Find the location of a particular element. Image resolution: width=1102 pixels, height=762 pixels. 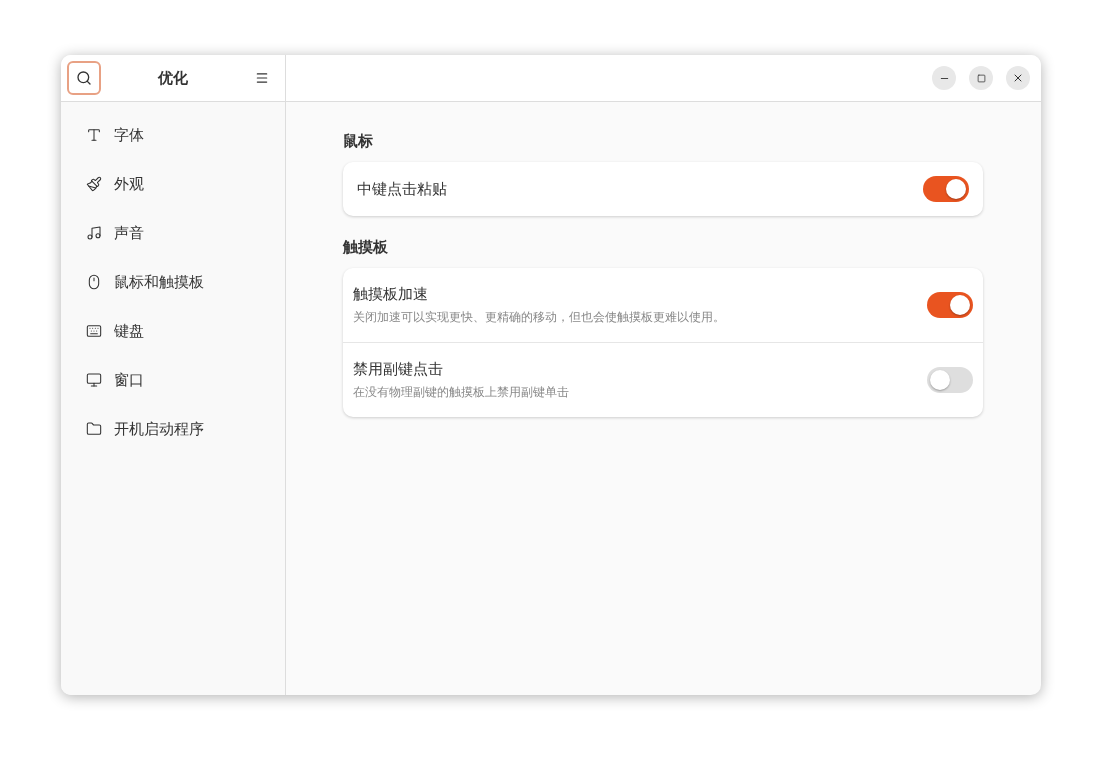

sidebar-item: 字体 is located at coordinates (173, 135).